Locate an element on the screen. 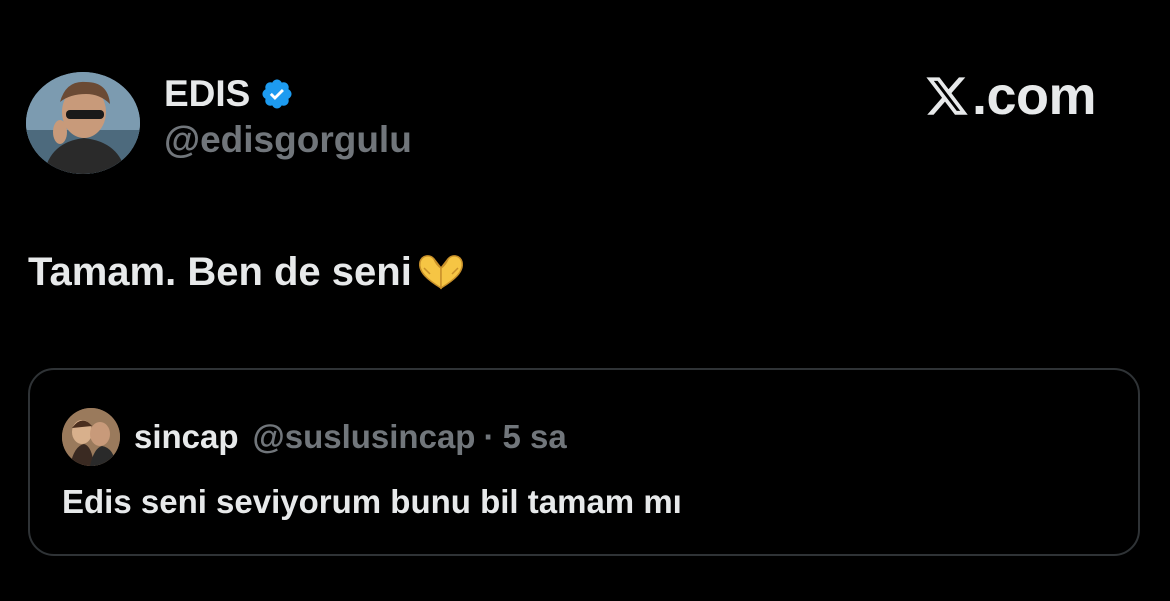  quoted-display-name: sincap is located at coordinates (186, 437).